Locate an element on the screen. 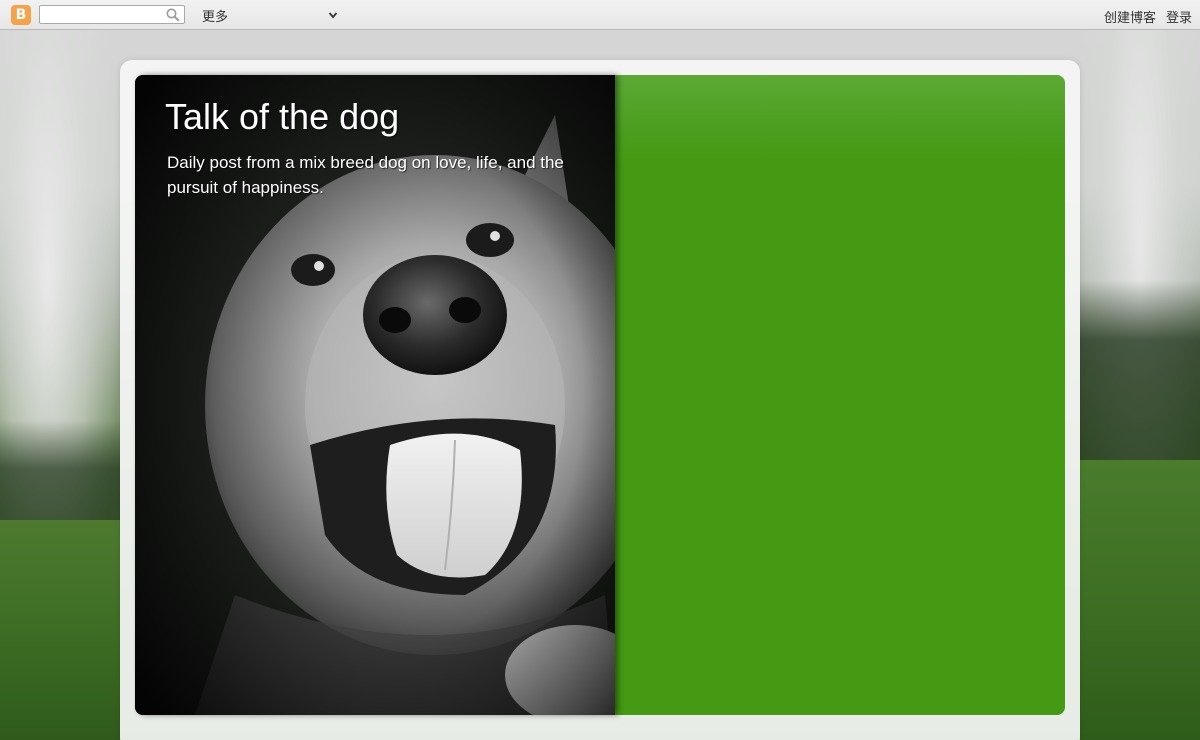 The image size is (1200, 740). blog-title: Talk of the dog is located at coordinates (282, 117).